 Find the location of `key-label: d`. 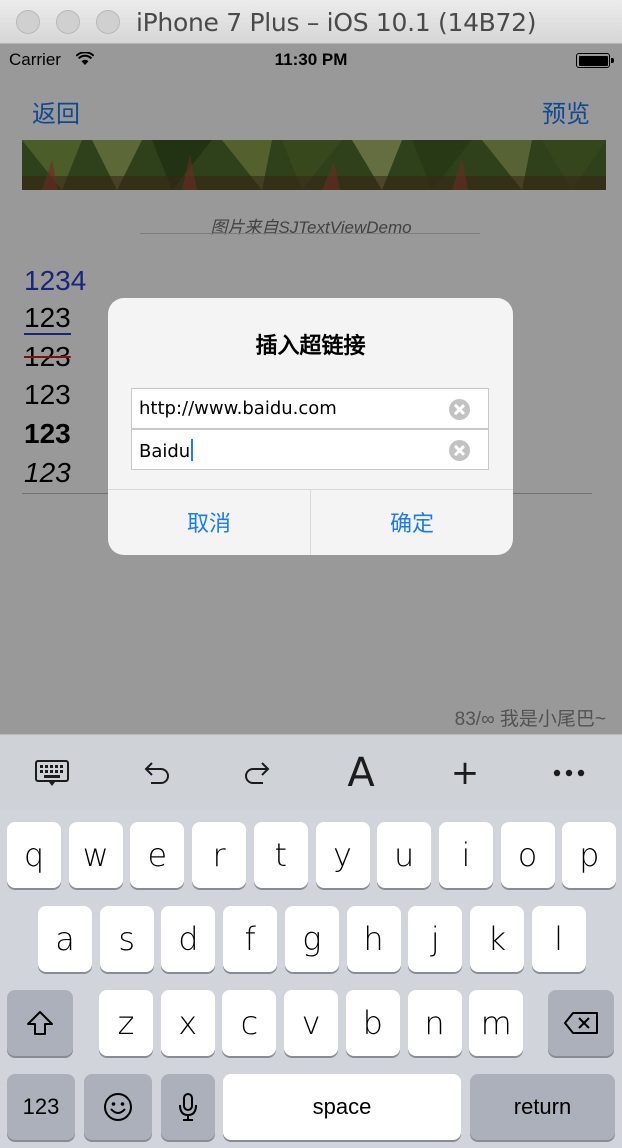

key-label: d is located at coordinates (188, 939).